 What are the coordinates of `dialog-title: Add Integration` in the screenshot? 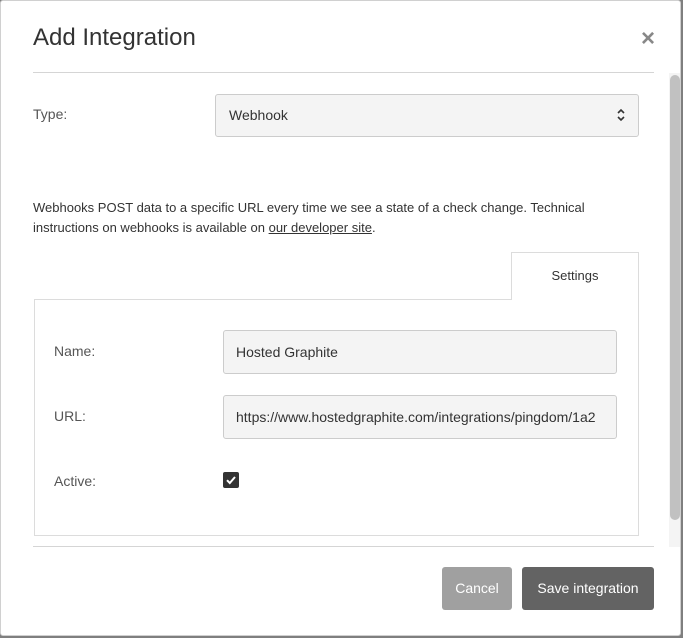 It's located at (114, 37).